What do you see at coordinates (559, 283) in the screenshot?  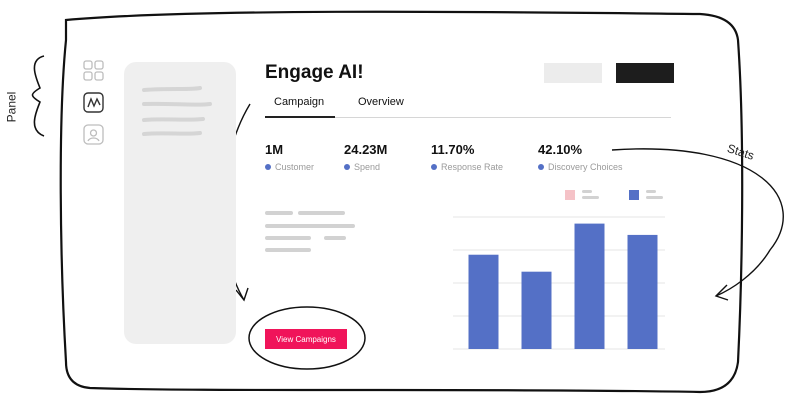 I see `bar-chart` at bounding box center [559, 283].